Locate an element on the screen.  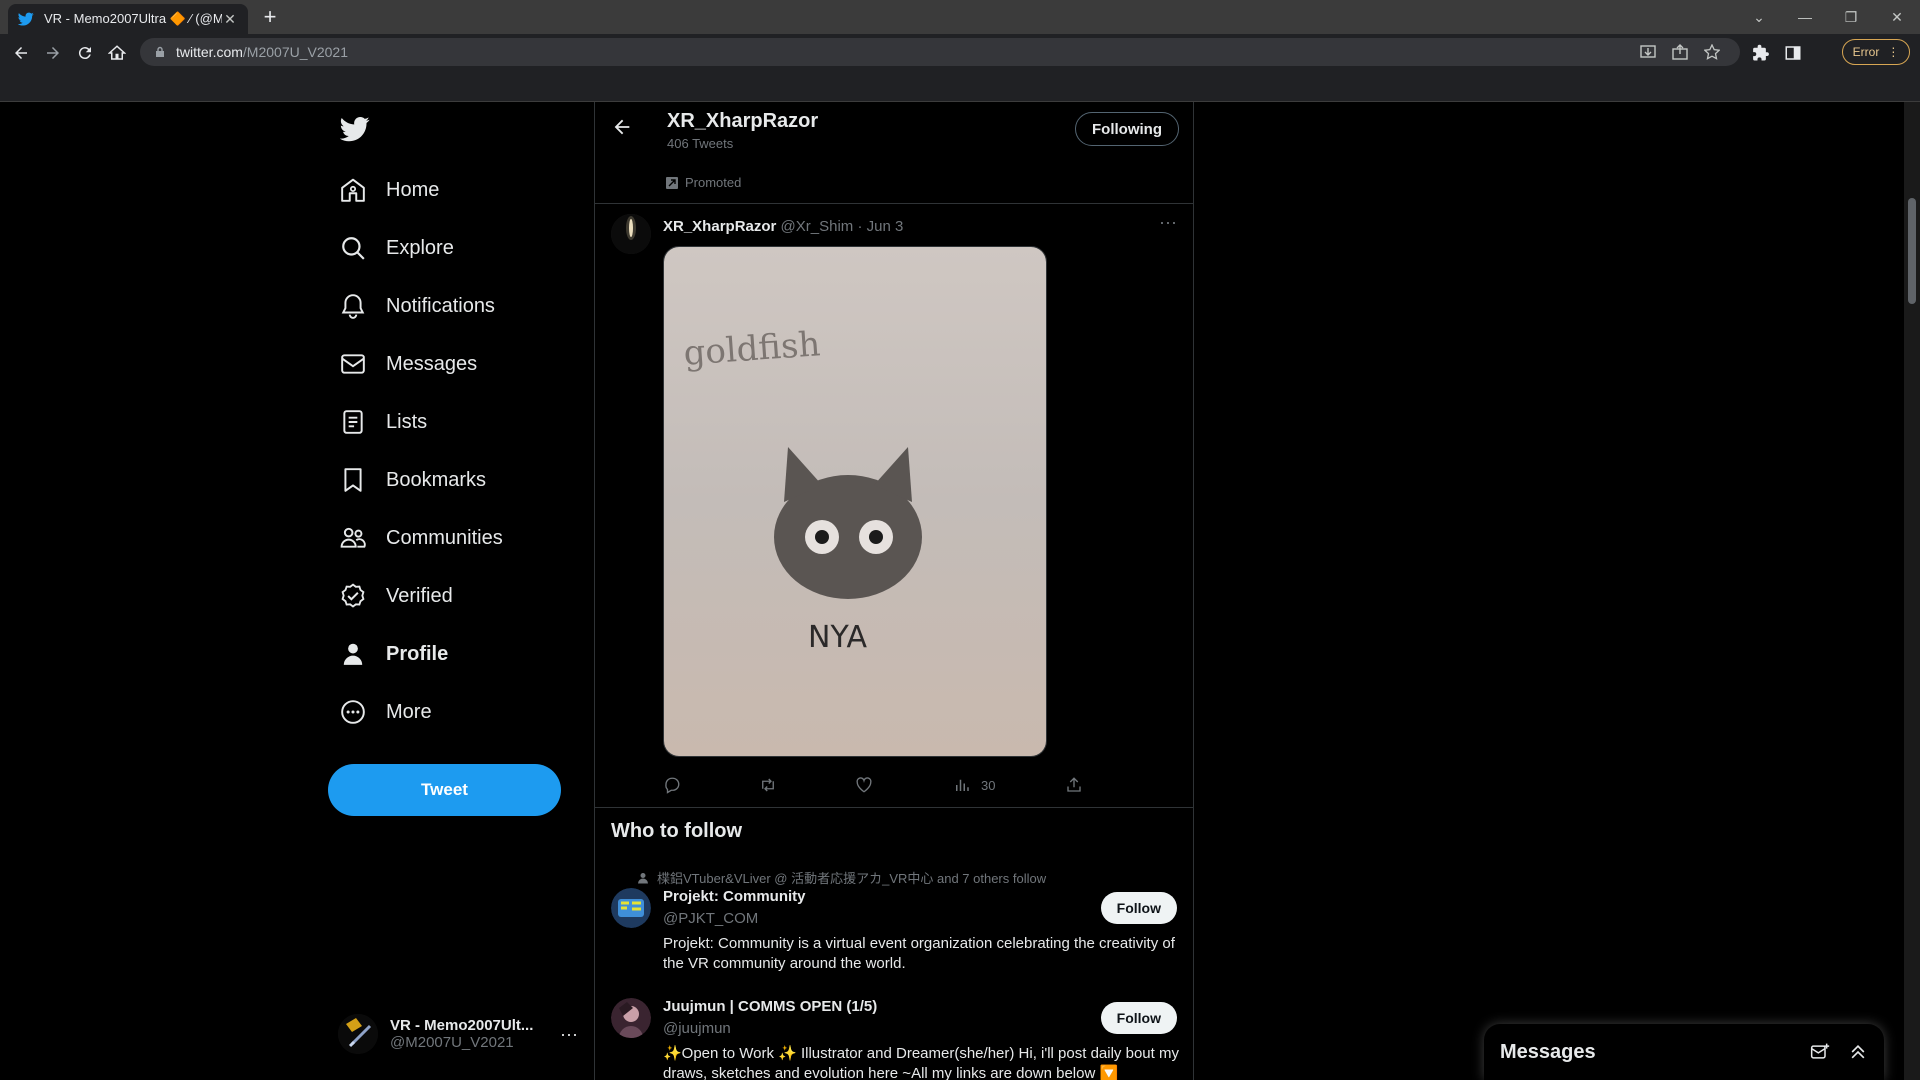
reply-icon is located at coordinates (672, 785).